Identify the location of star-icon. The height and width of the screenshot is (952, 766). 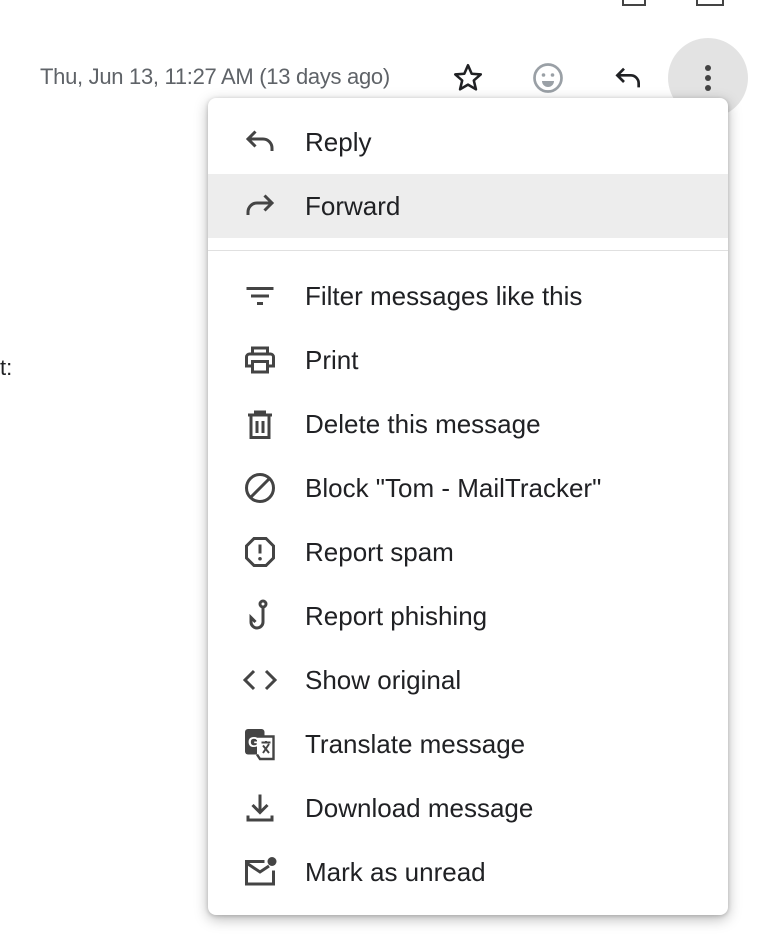
(468, 78).